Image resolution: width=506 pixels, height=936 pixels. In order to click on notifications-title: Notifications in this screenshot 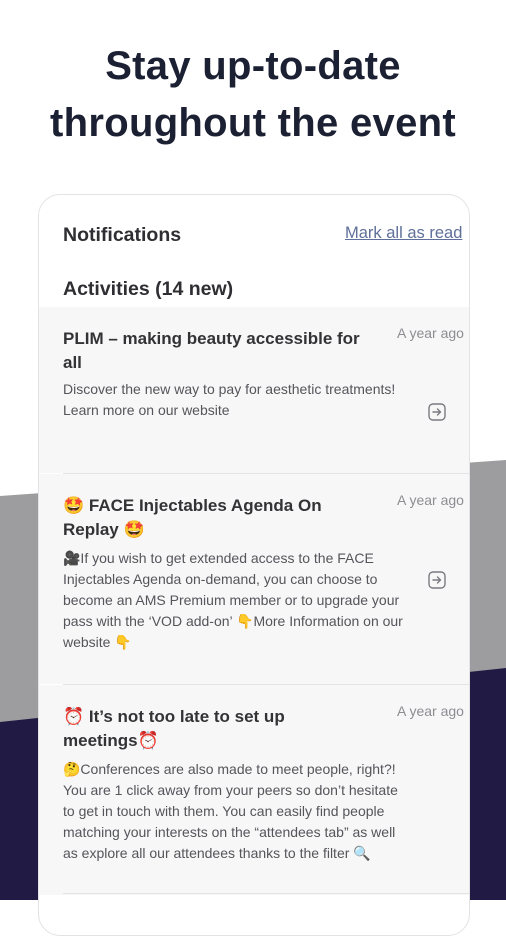, I will do `click(122, 235)`.